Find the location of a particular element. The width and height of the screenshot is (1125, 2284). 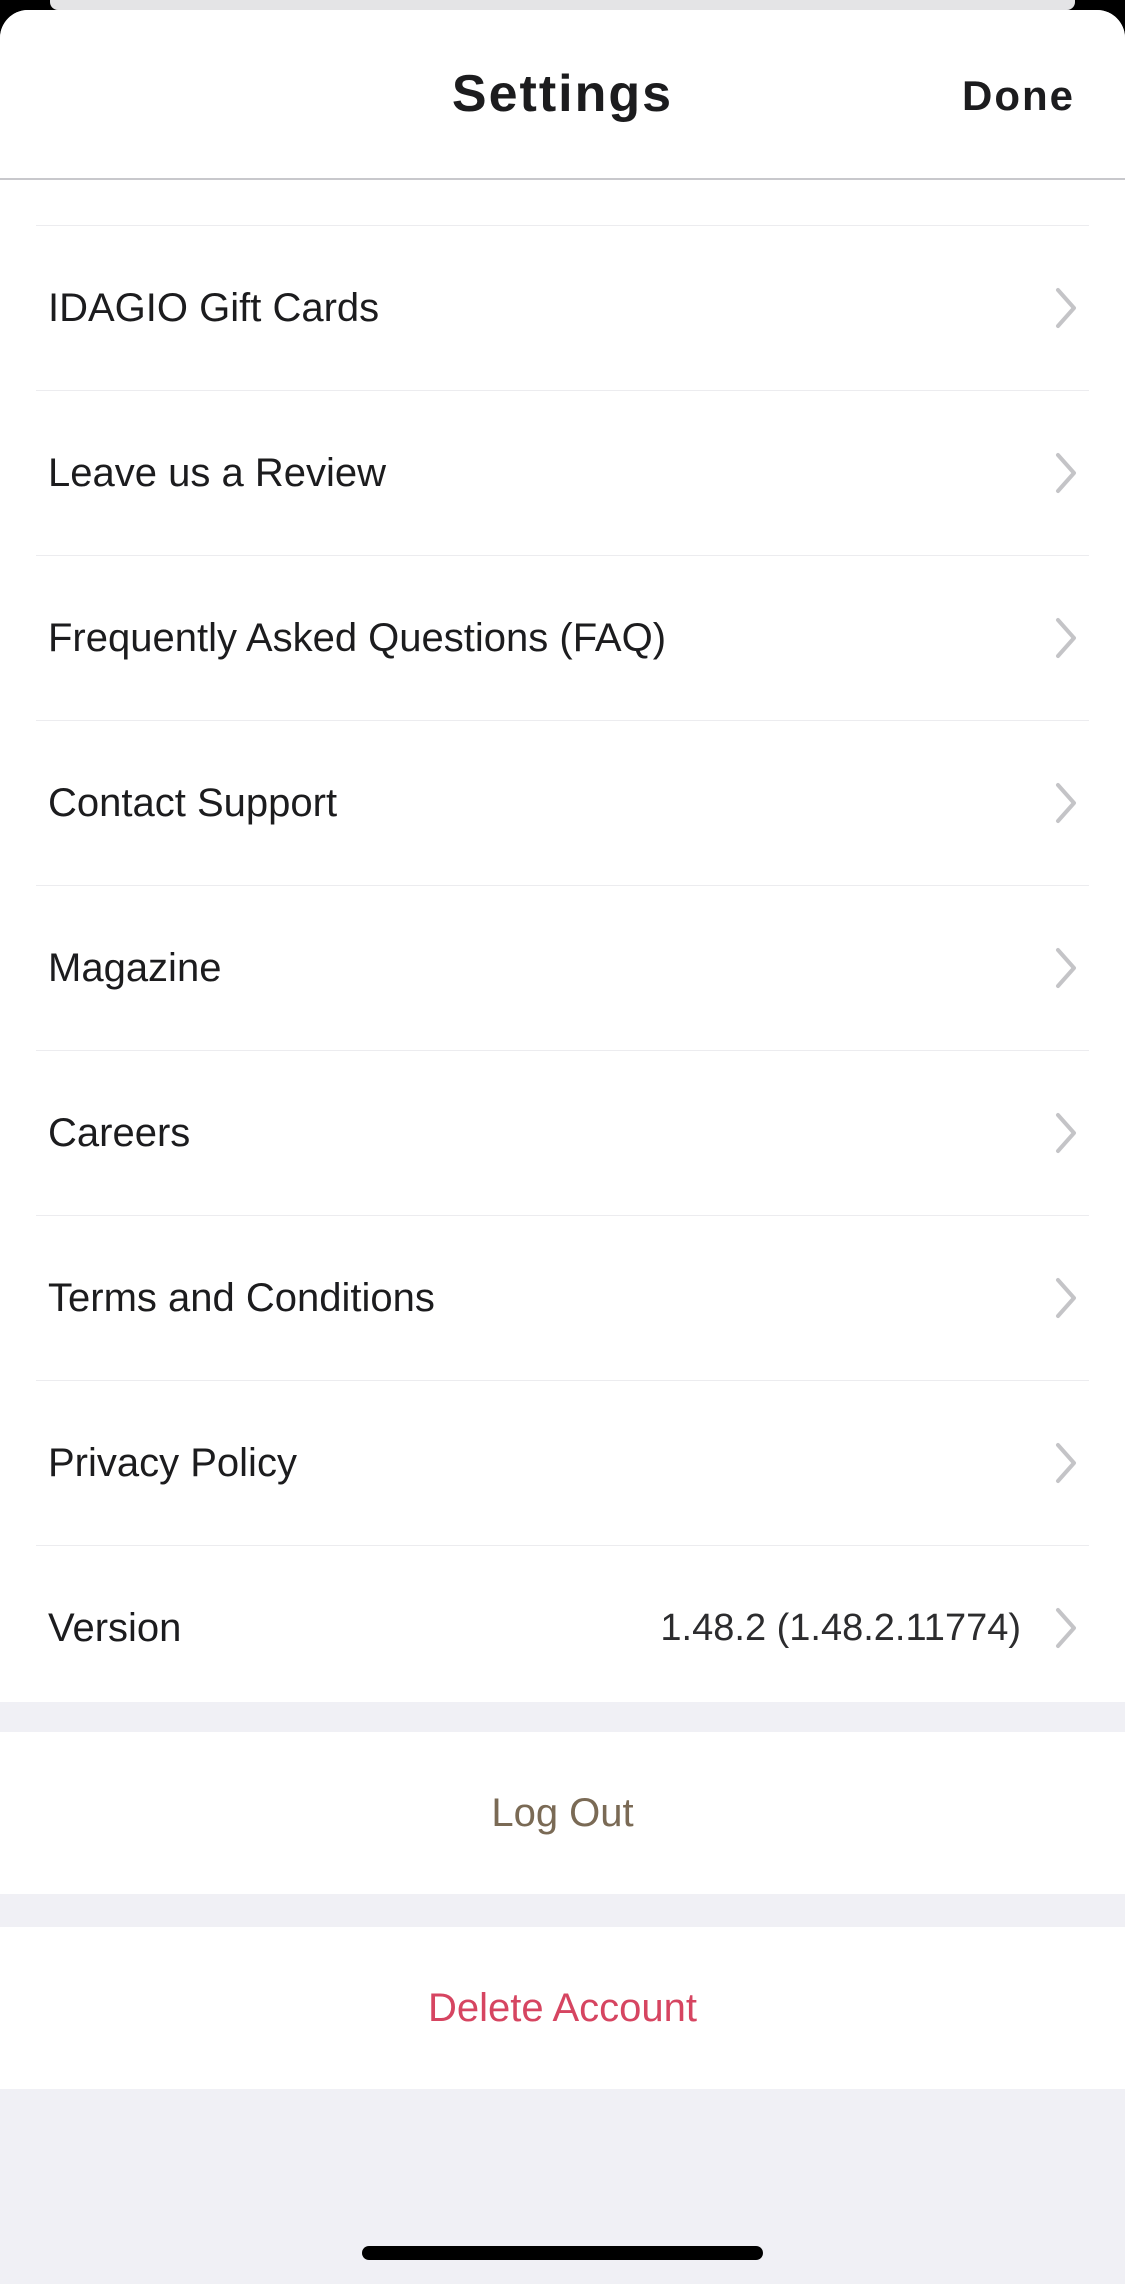

menu-item-contact-support: Contact Support is located at coordinates (562, 803).